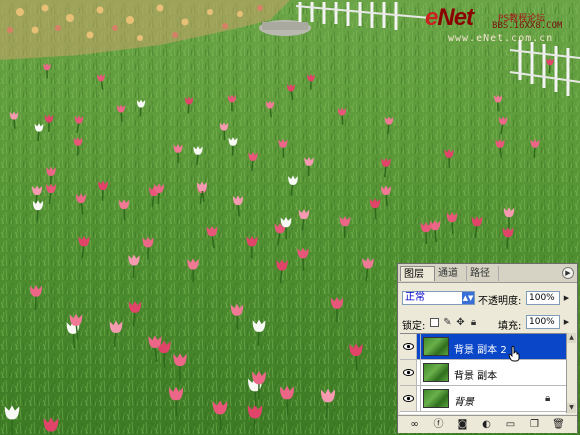 This screenshot has height=435, width=580. I want to click on layers-list: 背景 副本 2 背景 副本 背景 🔒︎, so click(483, 373).